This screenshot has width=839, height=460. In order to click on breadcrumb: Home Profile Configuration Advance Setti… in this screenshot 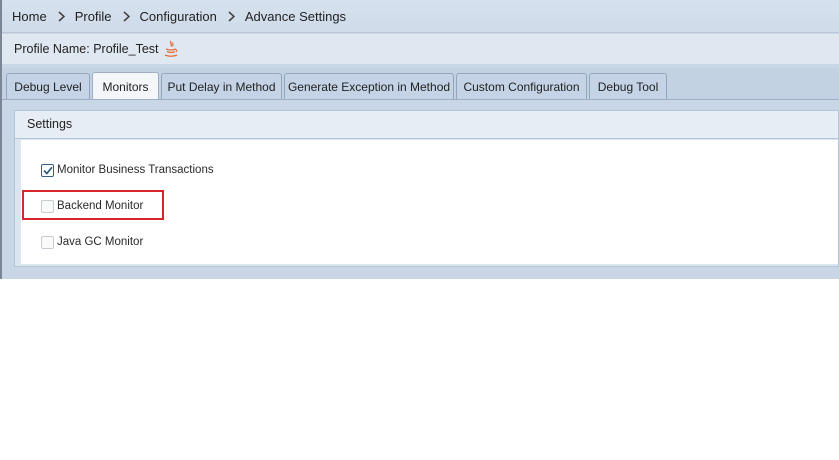, I will do `click(420, 16)`.